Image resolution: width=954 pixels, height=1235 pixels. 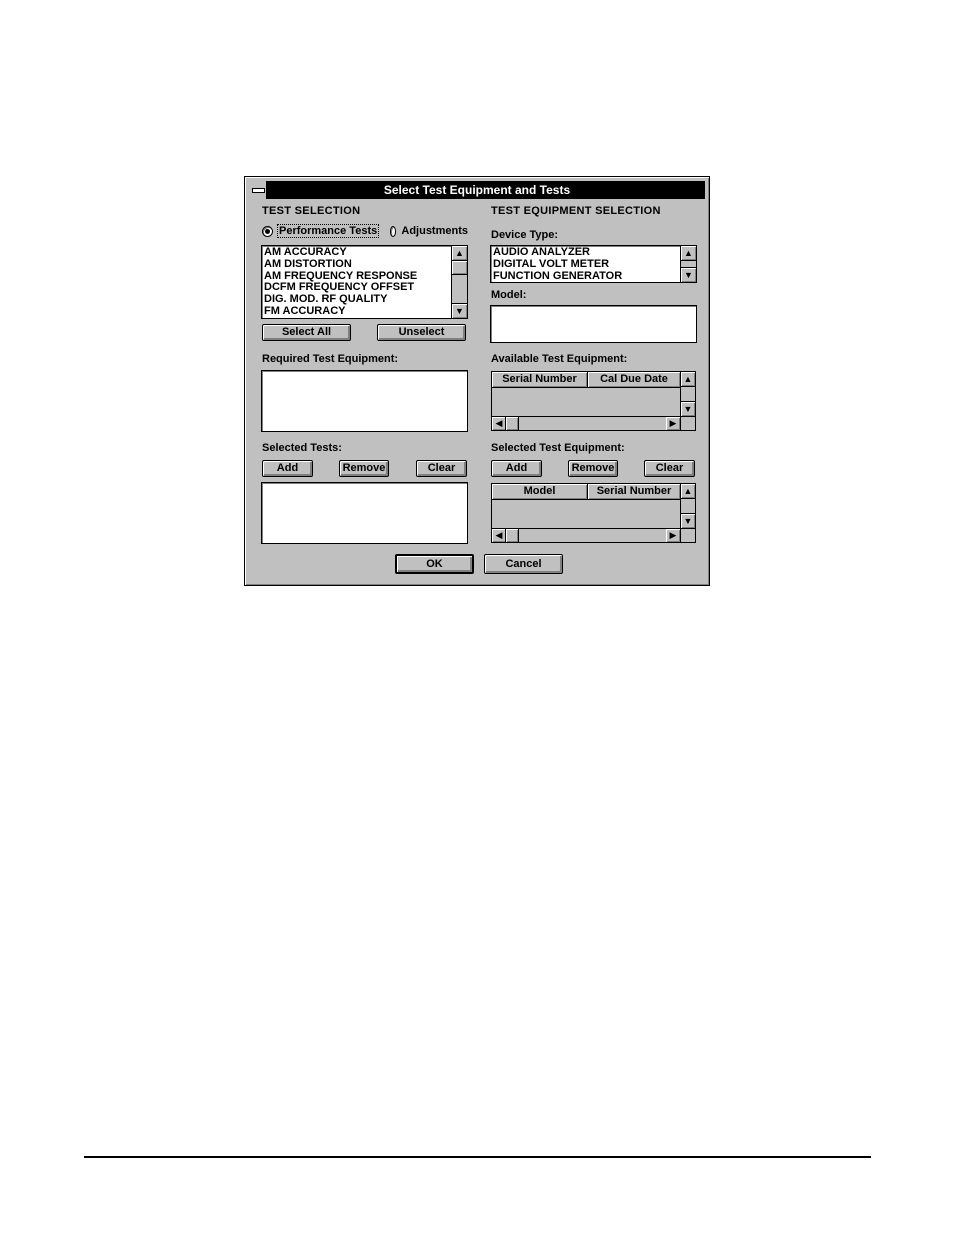 I want to click on add-equipment-button: Add, so click(x=516, y=468).